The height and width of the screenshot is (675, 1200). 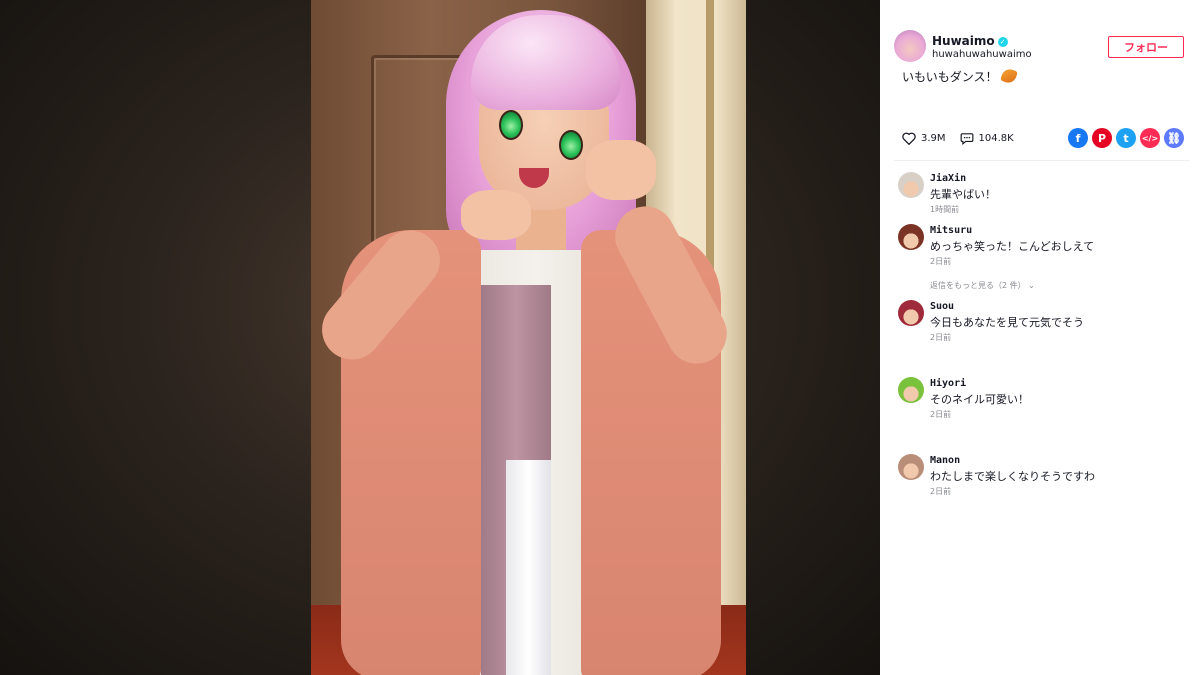 What do you see at coordinates (982, 285) in the screenshot?
I see `view-more-replies-link: 返信をもっと見る（2 件） ⌄` at bounding box center [982, 285].